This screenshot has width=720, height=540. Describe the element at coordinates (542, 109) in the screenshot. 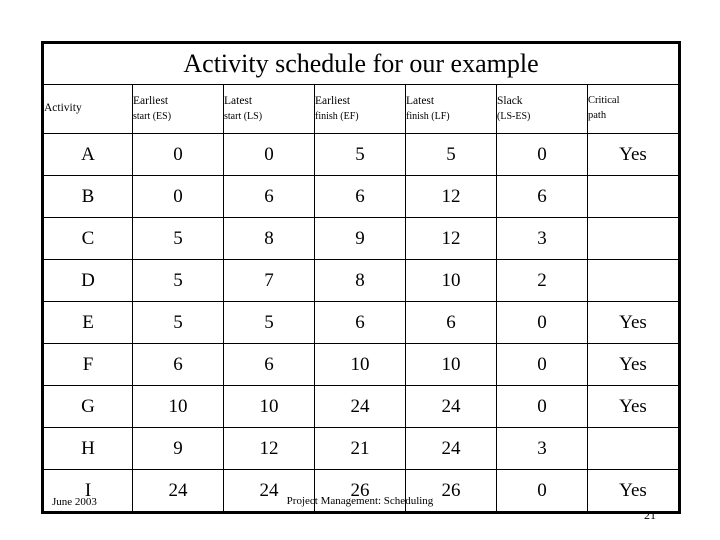

I see `column-header-5: Slack (LS-ES)` at that location.